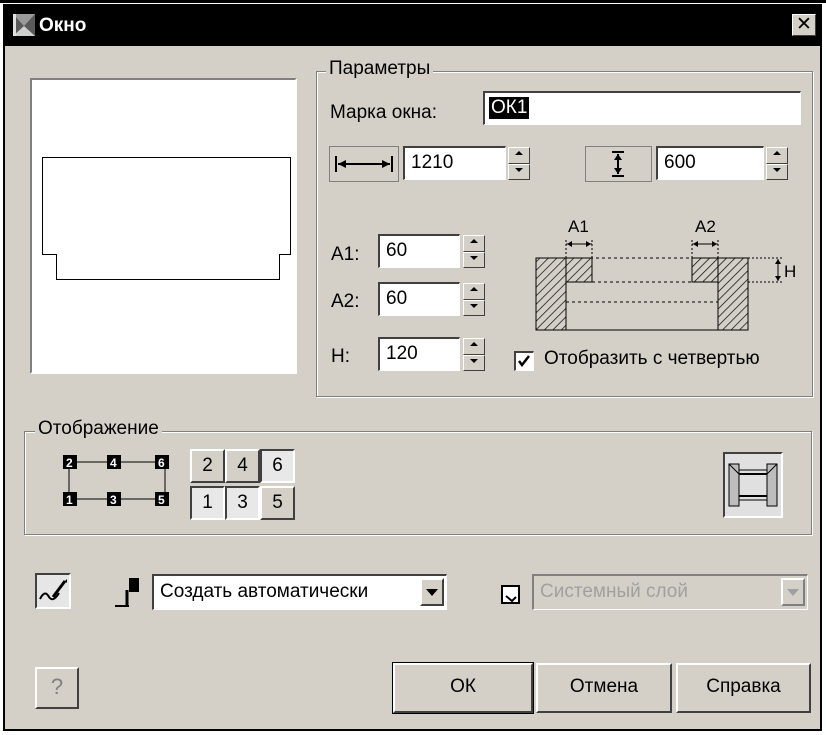  I want to click on display-cell-1: 1, so click(207, 503).